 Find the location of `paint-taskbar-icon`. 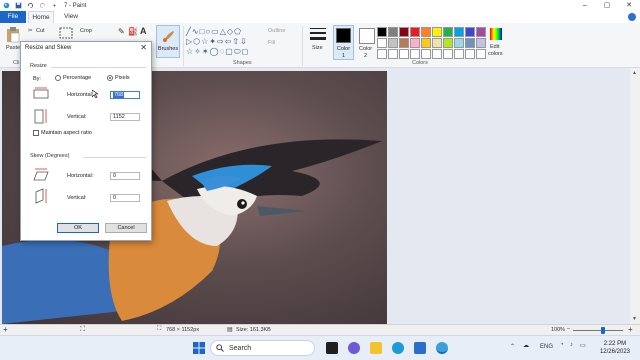

paint-taskbar-icon is located at coordinates (442, 348).